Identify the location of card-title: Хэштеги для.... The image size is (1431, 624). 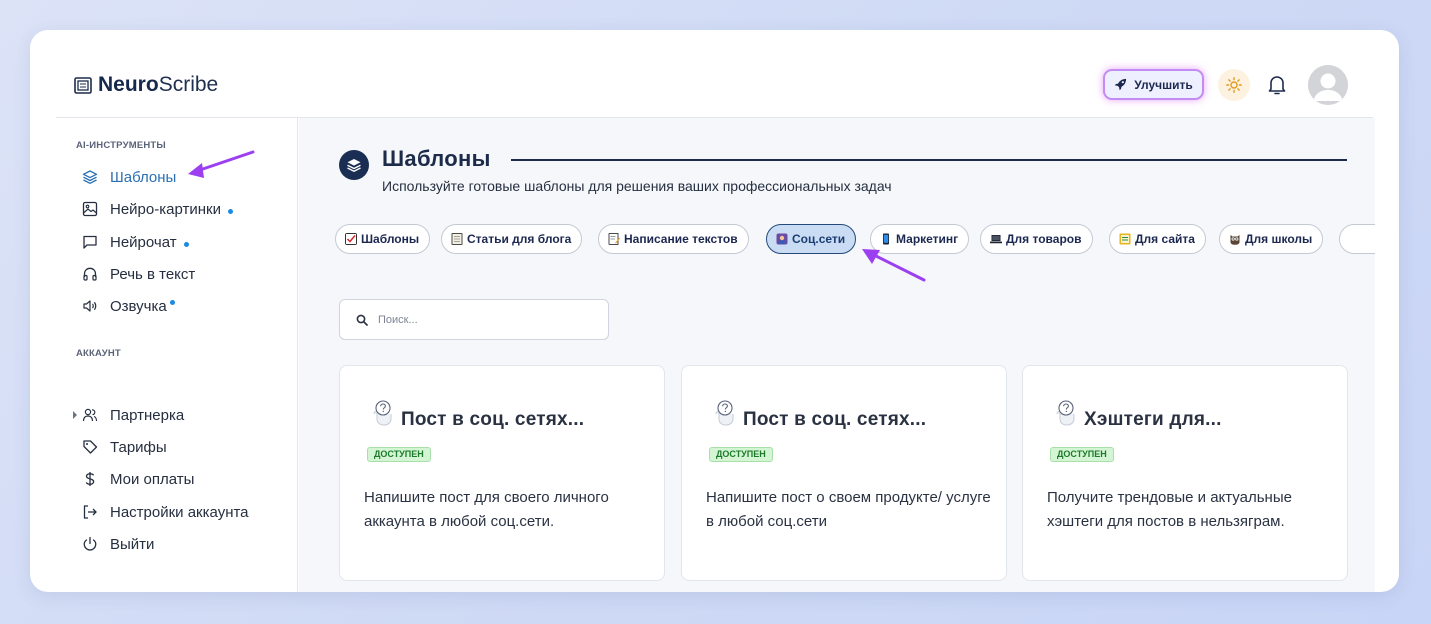
(1153, 419).